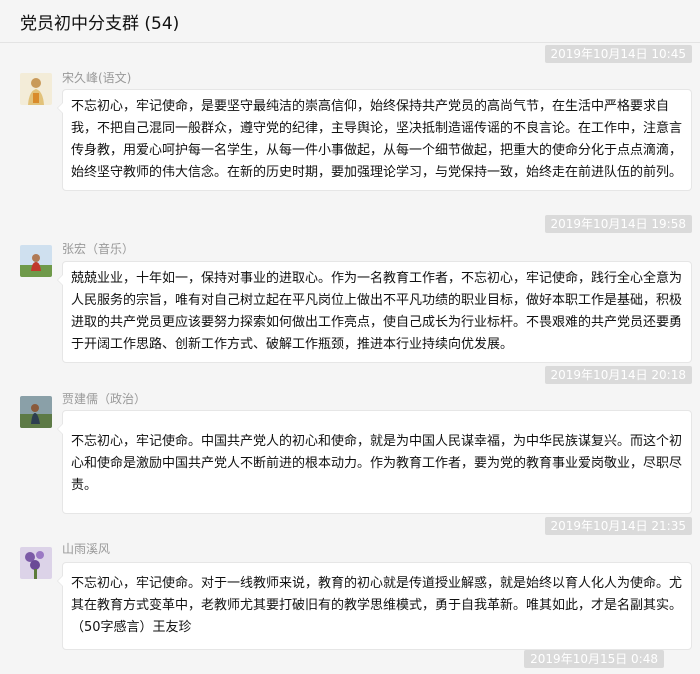 The height and width of the screenshot is (674, 700). I want to click on sender-name: 贾建儒（政治）, so click(104, 399).